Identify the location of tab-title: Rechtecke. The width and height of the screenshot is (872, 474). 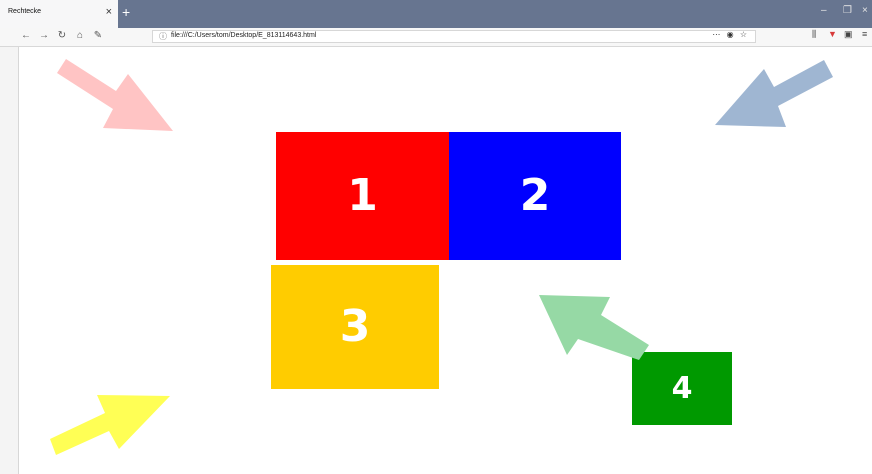
(25, 11).